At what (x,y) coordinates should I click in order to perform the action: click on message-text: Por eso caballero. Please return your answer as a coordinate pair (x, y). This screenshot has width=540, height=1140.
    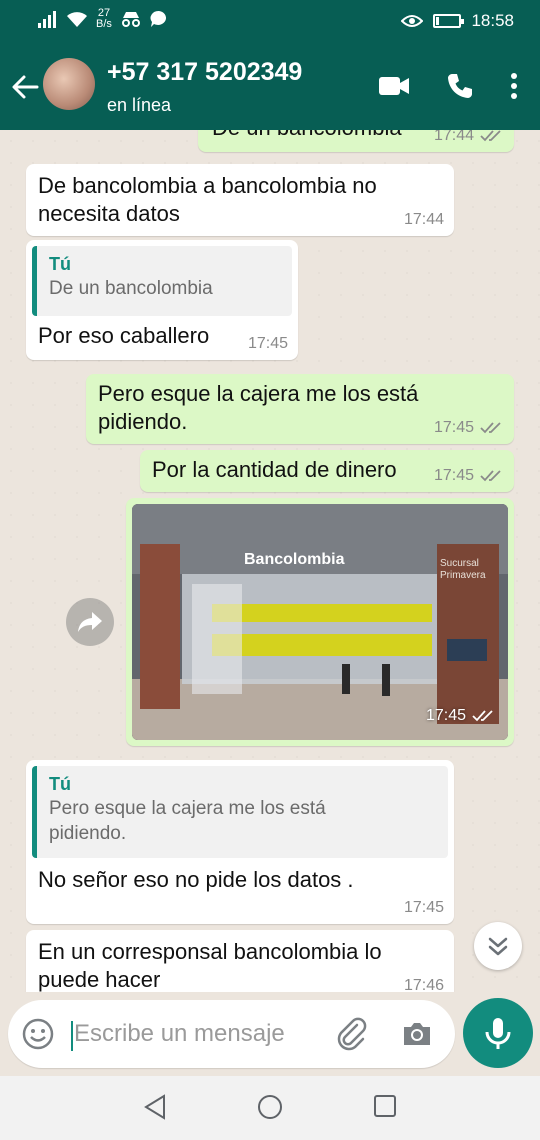
    Looking at the image, I should click on (124, 335).